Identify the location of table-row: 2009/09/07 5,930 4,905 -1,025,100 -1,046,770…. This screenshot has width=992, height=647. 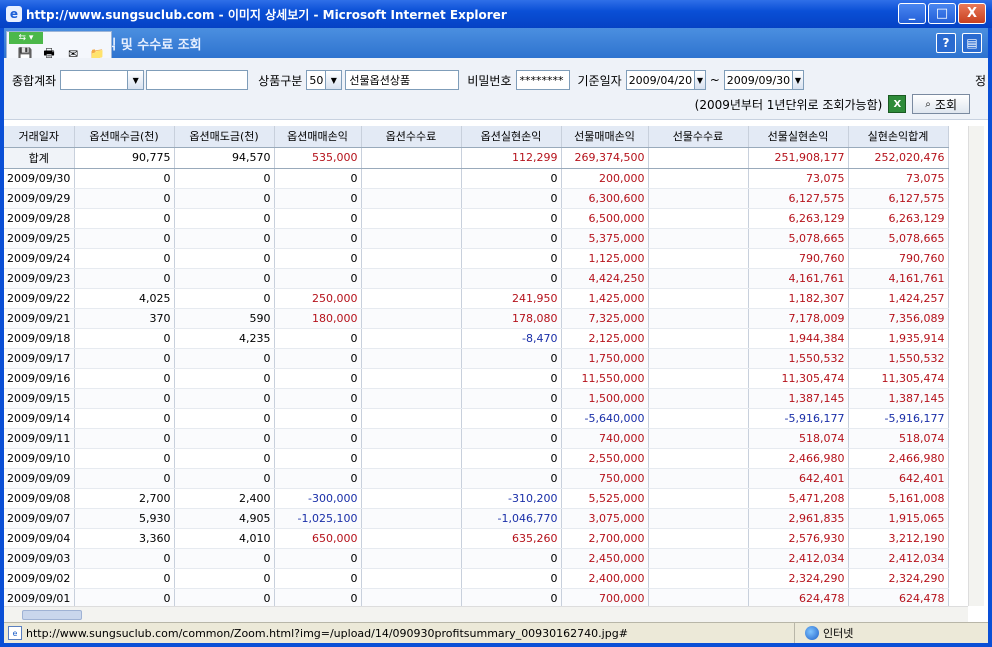
(476, 518).